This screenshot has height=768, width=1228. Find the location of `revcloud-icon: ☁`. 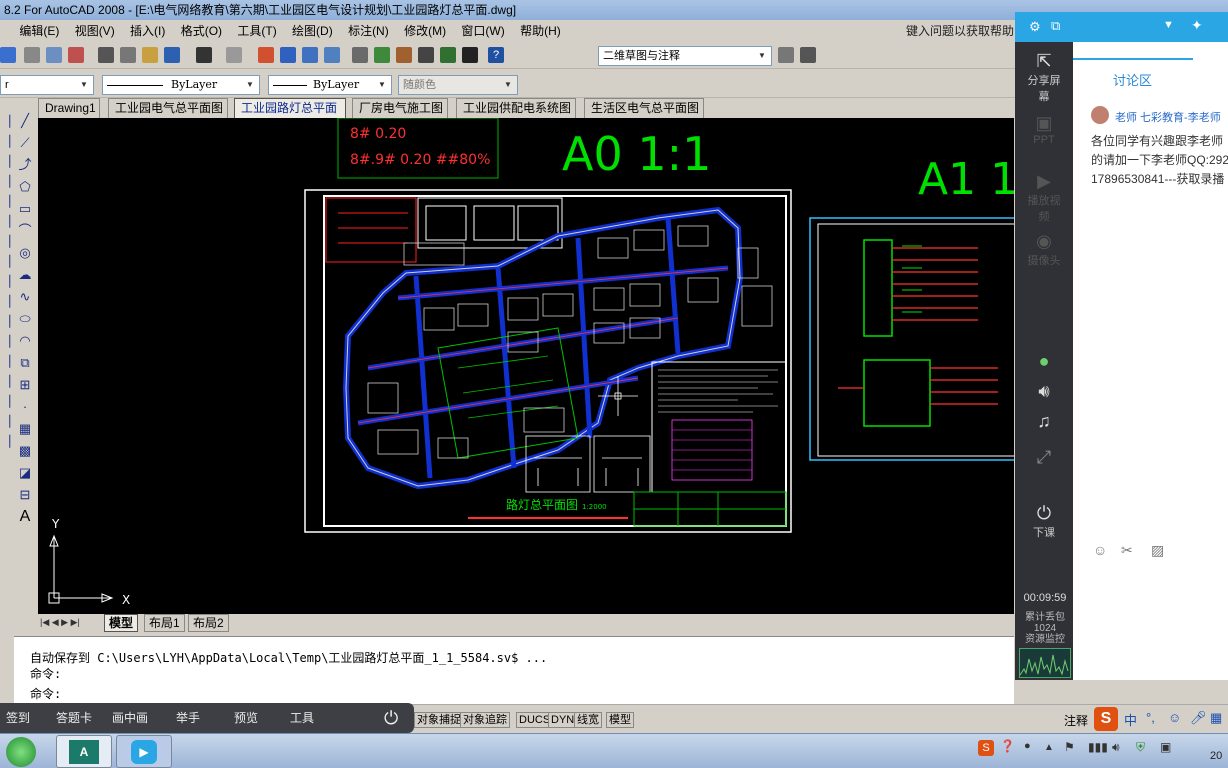

revcloud-icon: ☁ is located at coordinates (25, 275).